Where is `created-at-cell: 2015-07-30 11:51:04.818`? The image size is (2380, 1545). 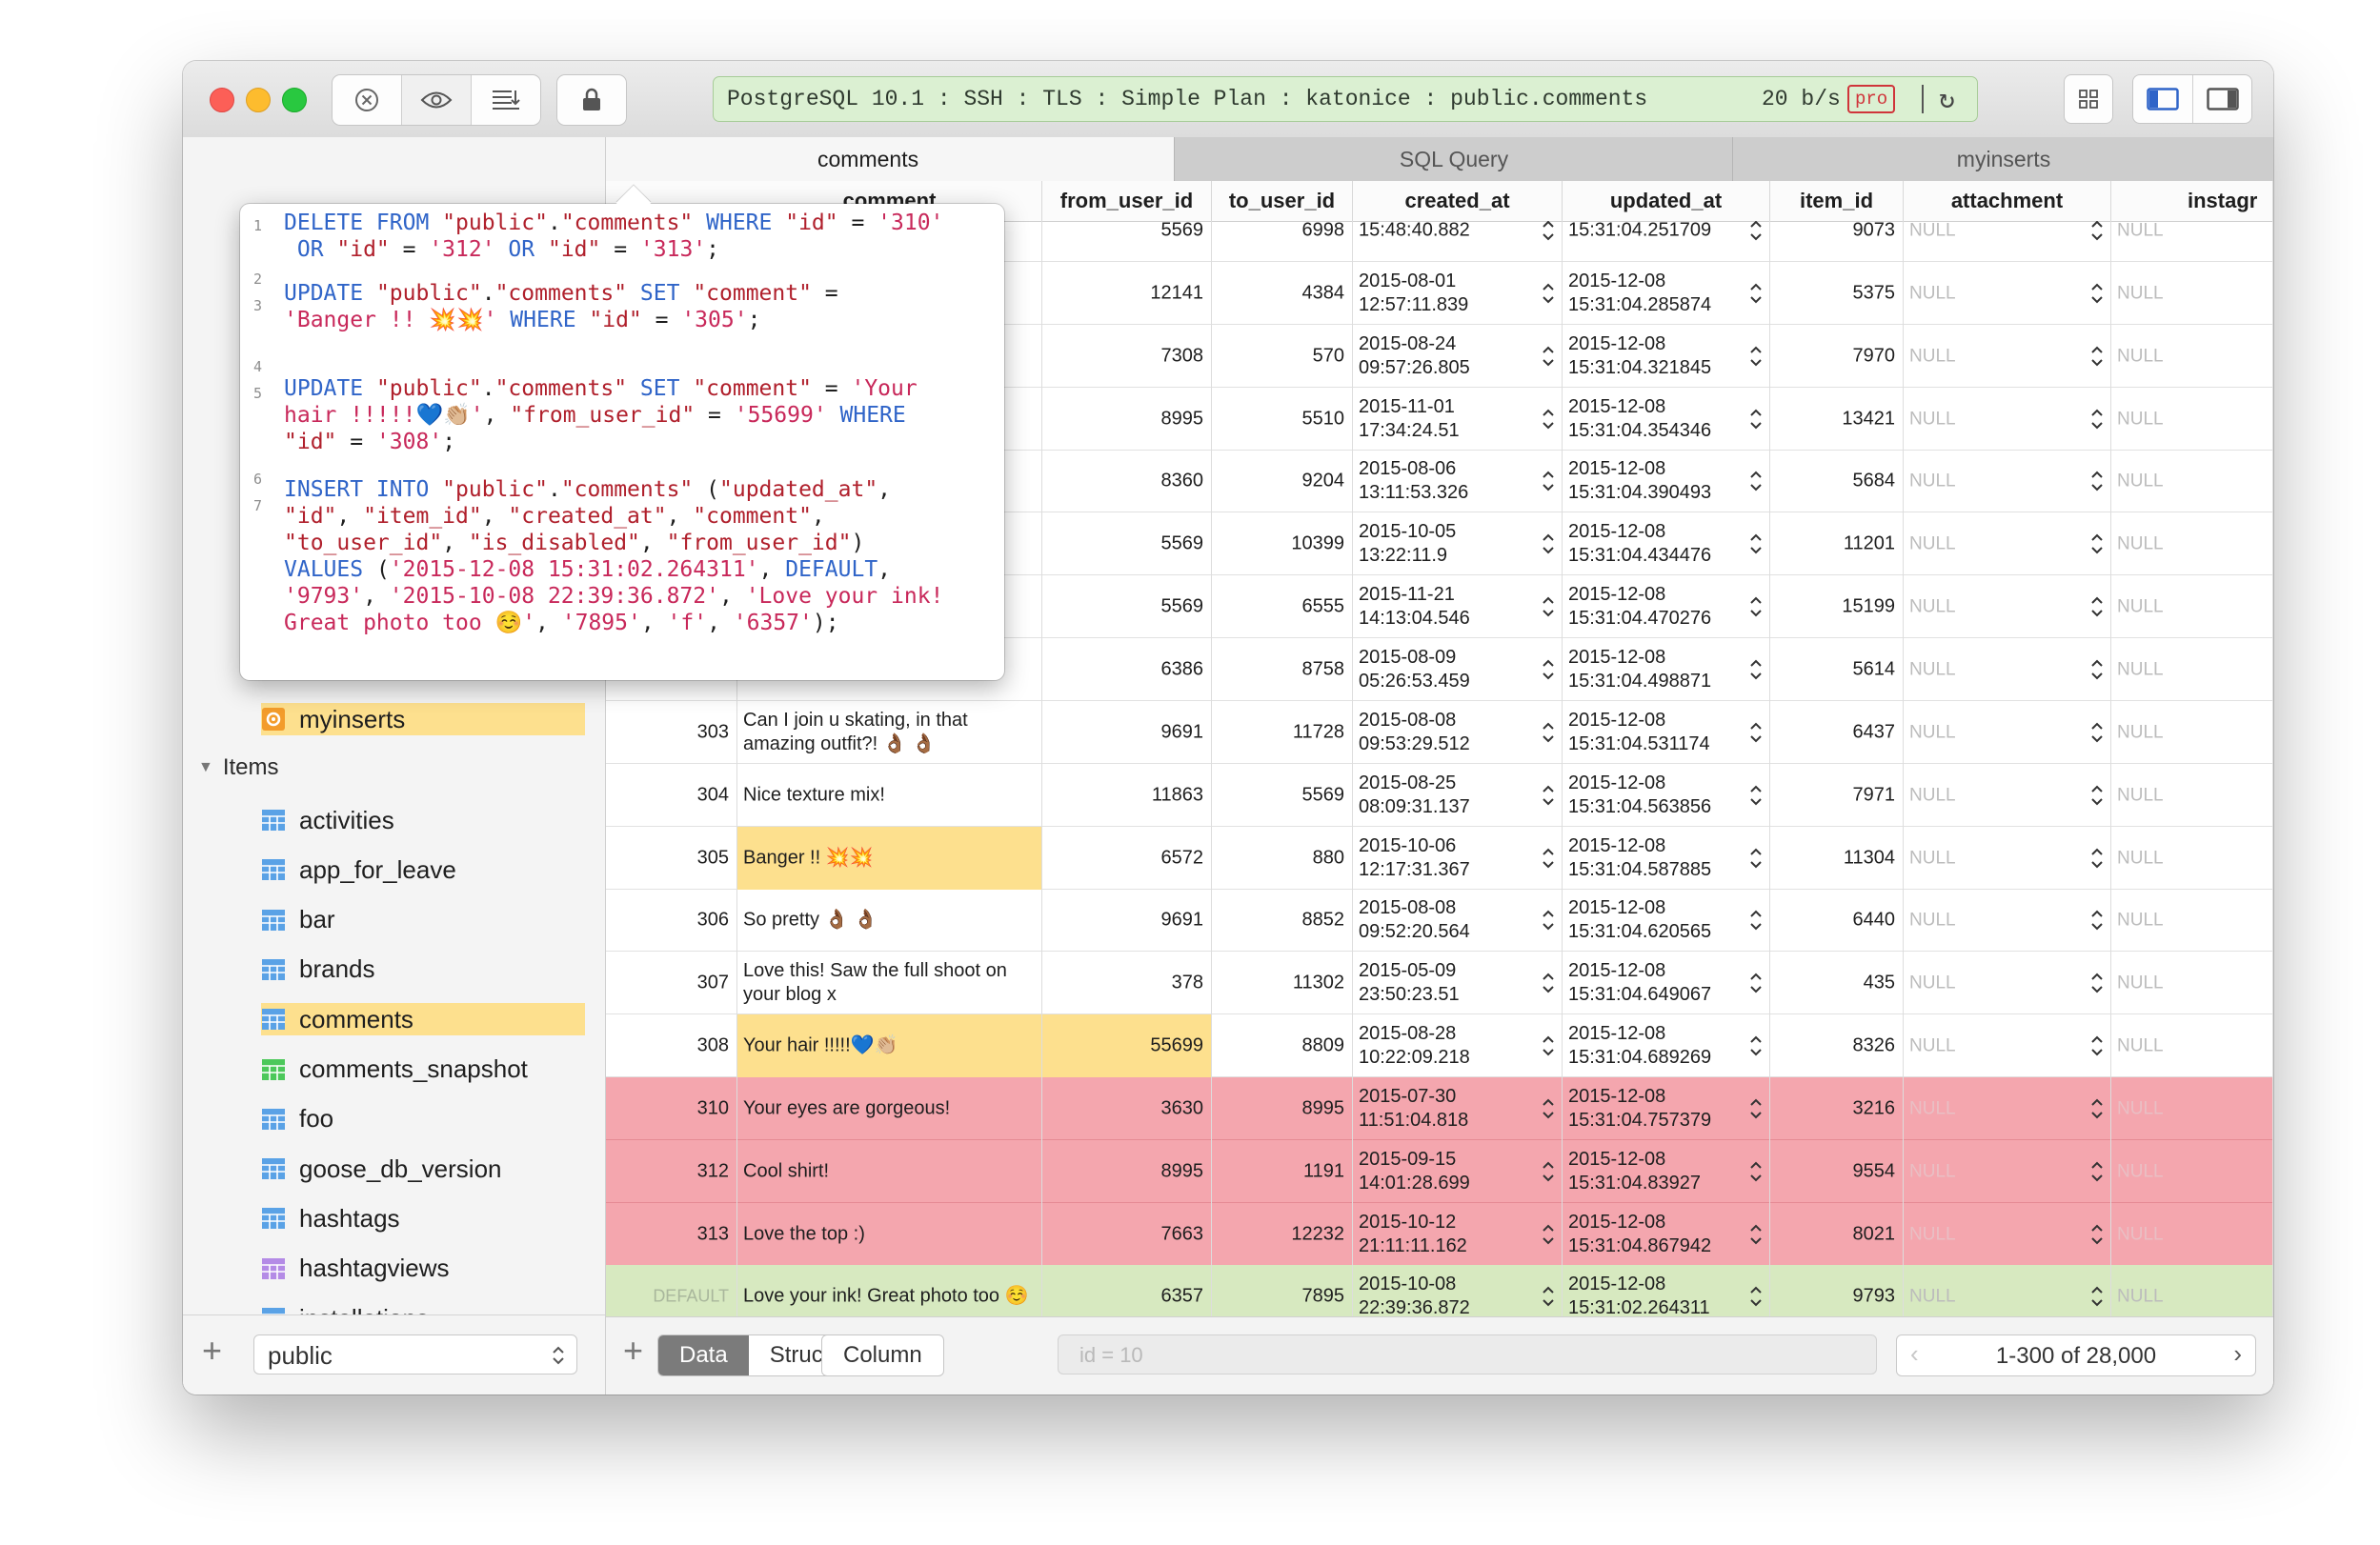 created-at-cell: 2015-07-30 11:51:04.818 is located at coordinates (1458, 1108).